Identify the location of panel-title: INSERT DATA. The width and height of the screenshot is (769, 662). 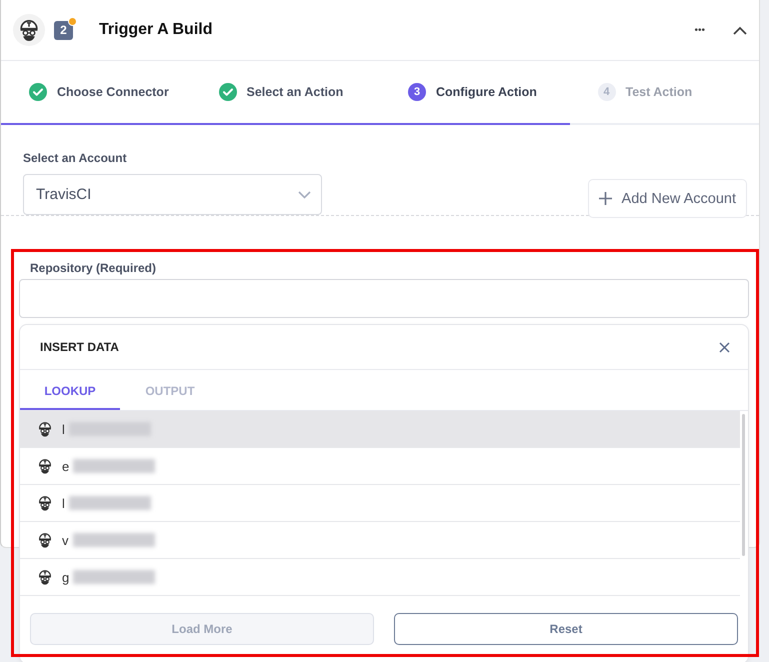
(79, 347).